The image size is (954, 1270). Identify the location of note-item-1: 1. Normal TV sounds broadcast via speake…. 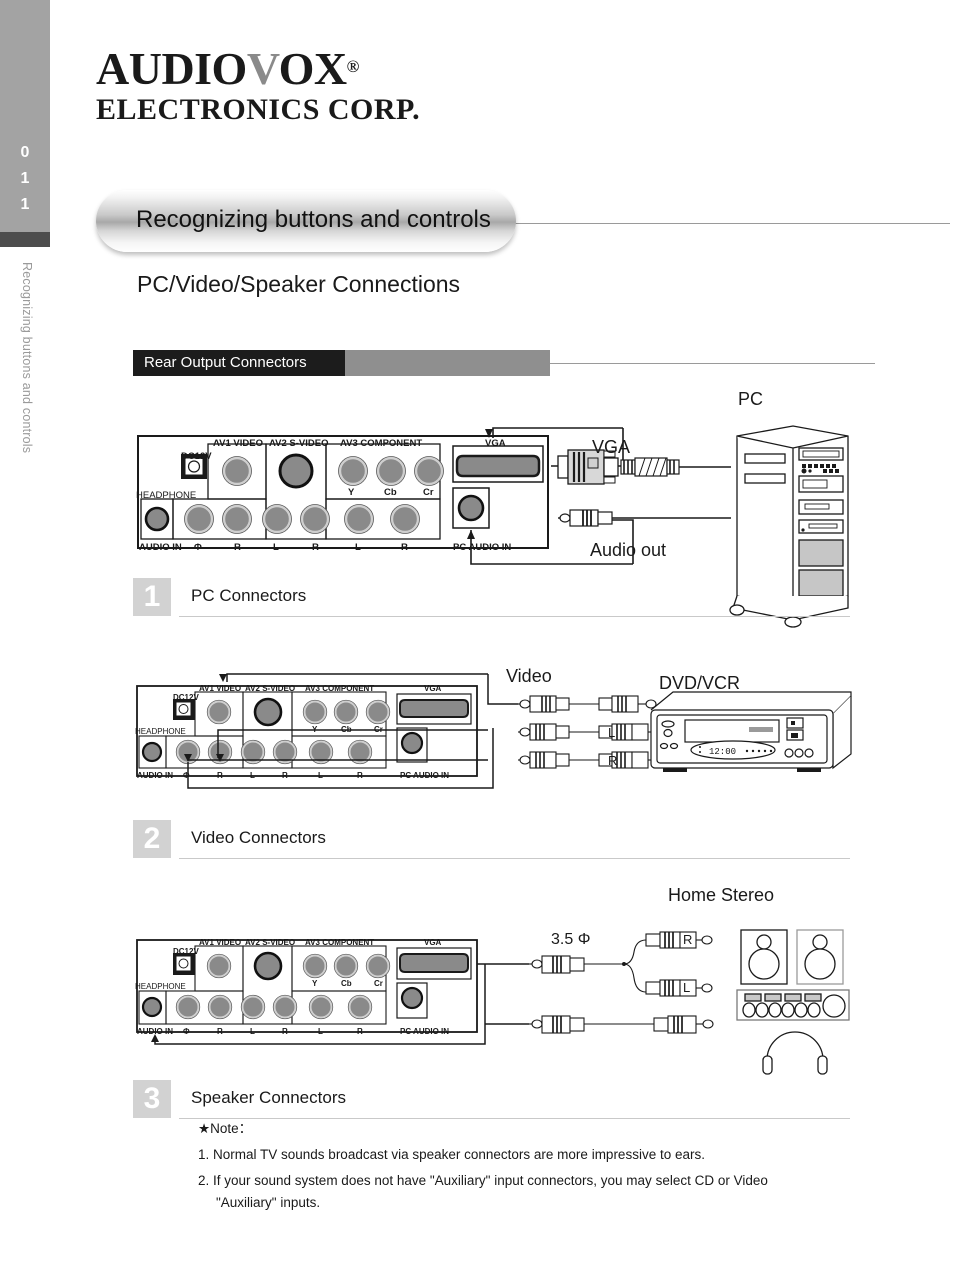
(451, 1154).